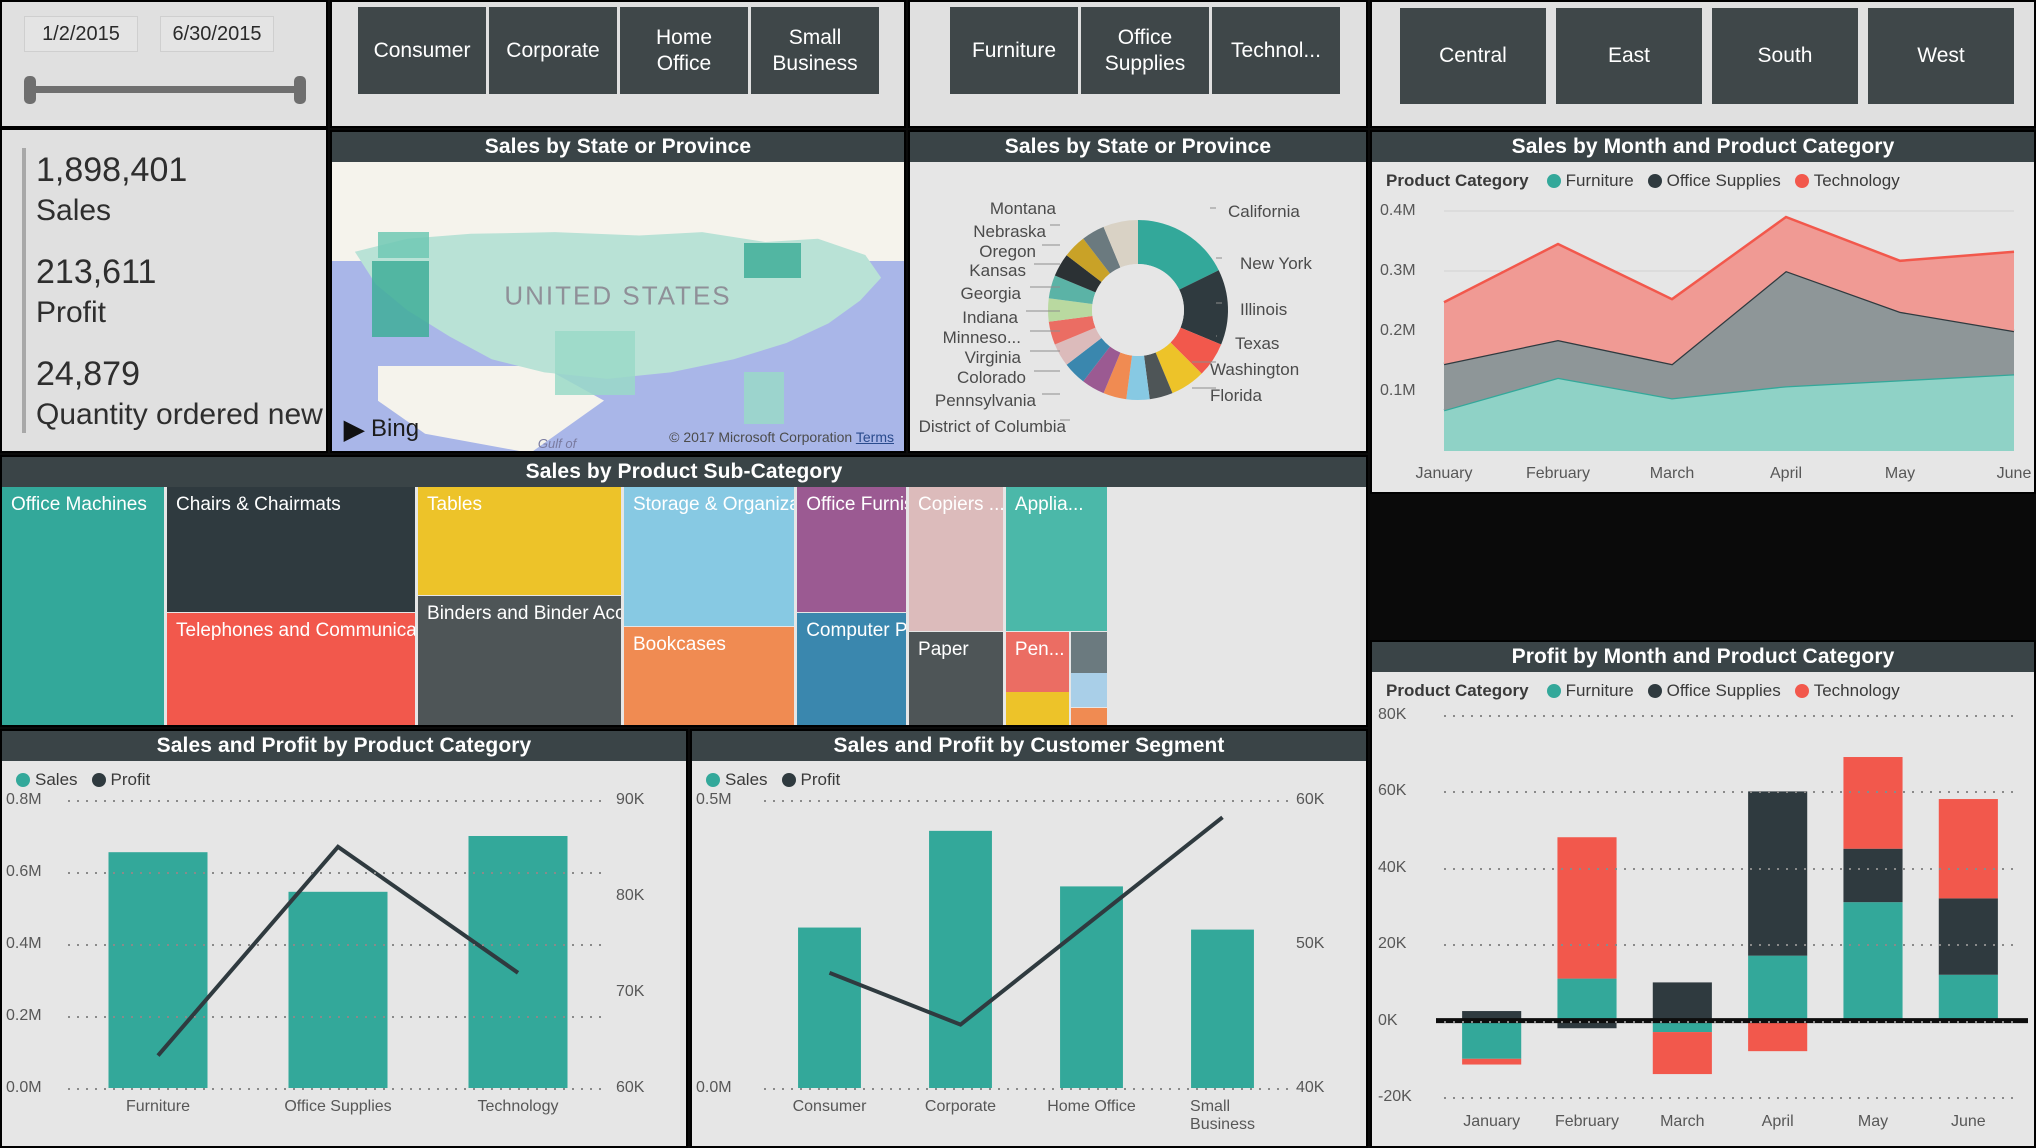 The image size is (2036, 1148). I want to click on treemap-node: Tables, so click(520, 541).